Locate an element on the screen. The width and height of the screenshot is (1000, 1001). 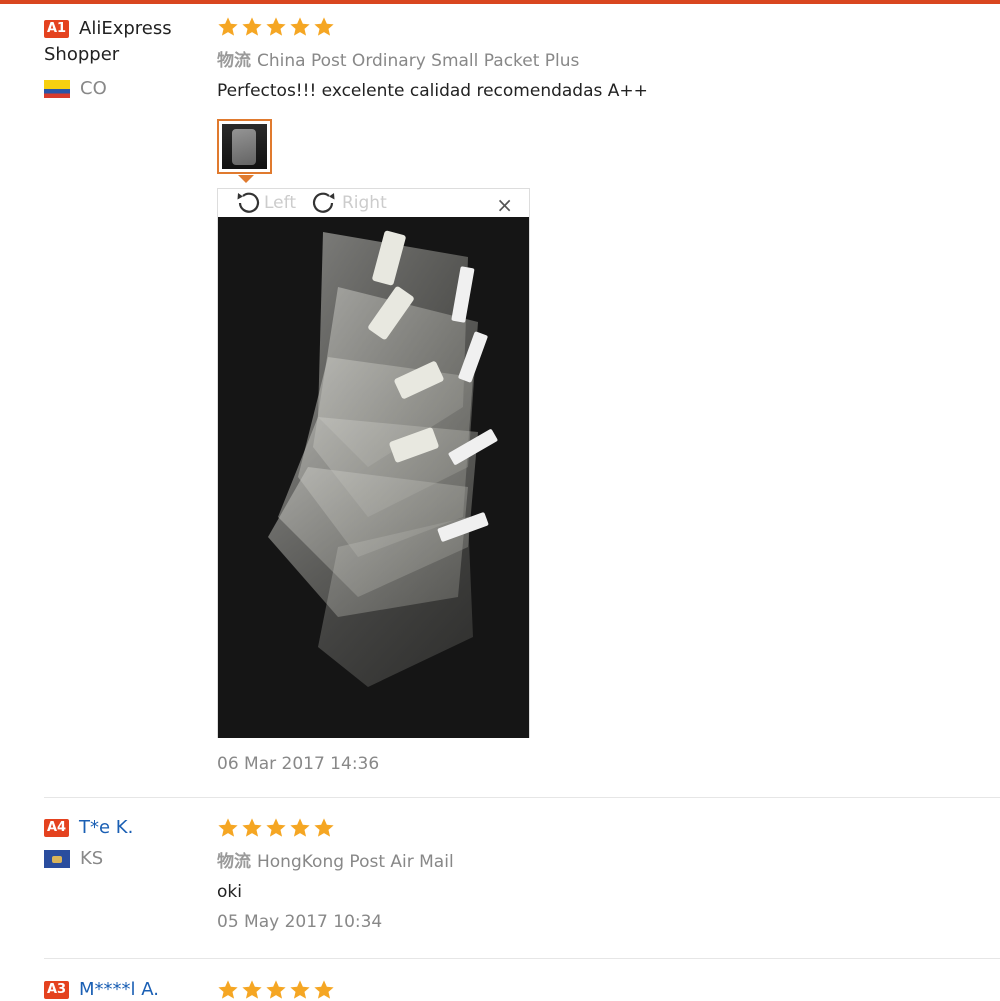
reviewer-level-badge: A4 is located at coordinates (56, 827).